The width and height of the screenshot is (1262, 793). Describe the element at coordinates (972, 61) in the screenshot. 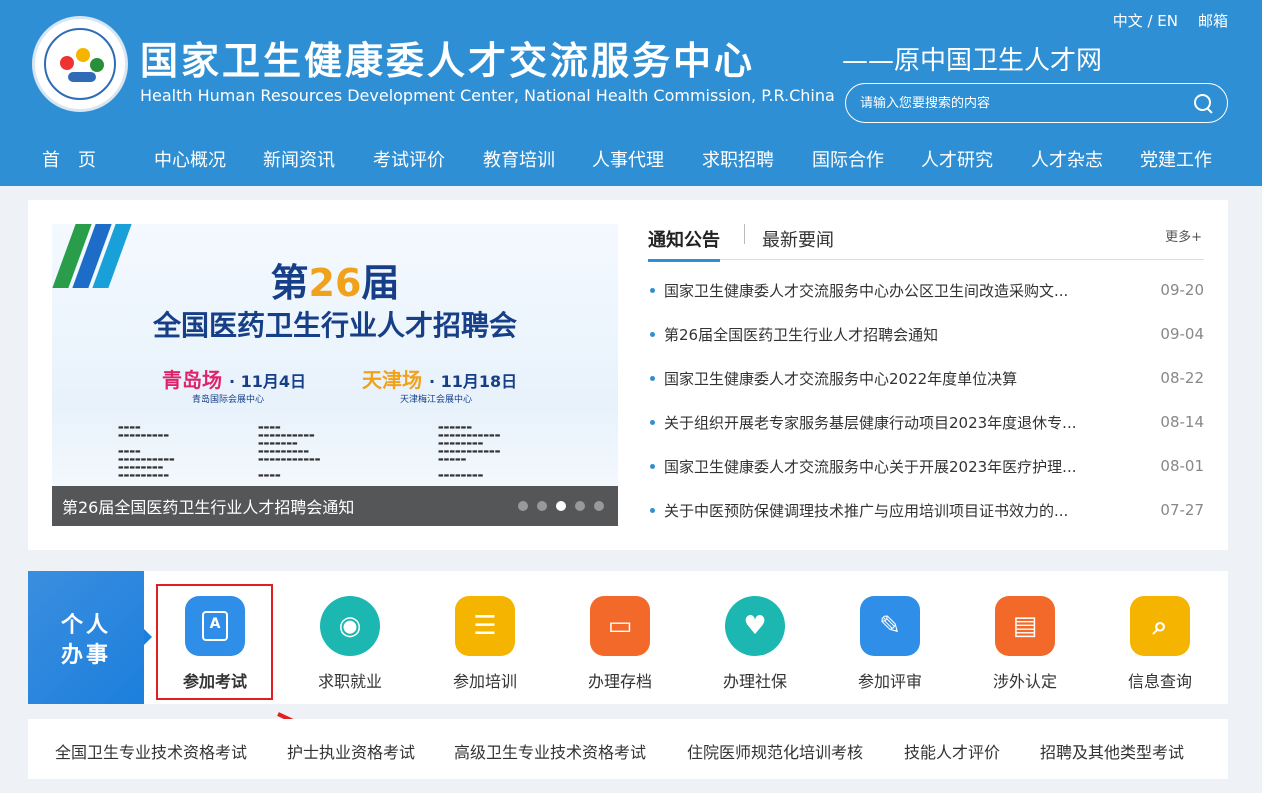

I see `site-slogan: ——原中国卫生人才网` at that location.